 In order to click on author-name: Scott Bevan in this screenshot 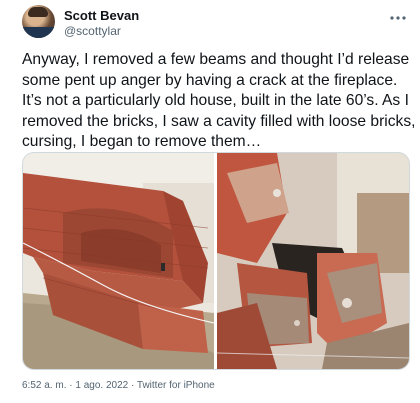, I will do `click(101, 15)`.